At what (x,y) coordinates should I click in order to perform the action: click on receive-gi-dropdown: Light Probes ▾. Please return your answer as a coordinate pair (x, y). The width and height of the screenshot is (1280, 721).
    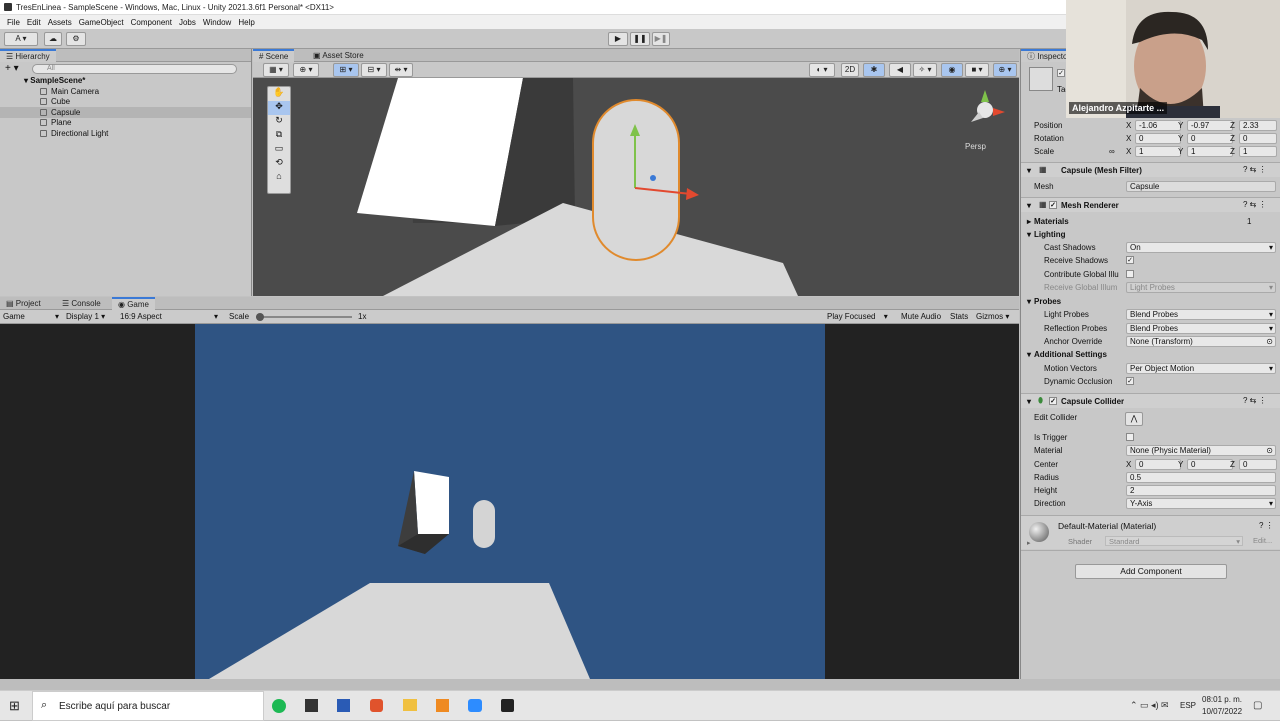
    Looking at the image, I should click on (1201, 287).